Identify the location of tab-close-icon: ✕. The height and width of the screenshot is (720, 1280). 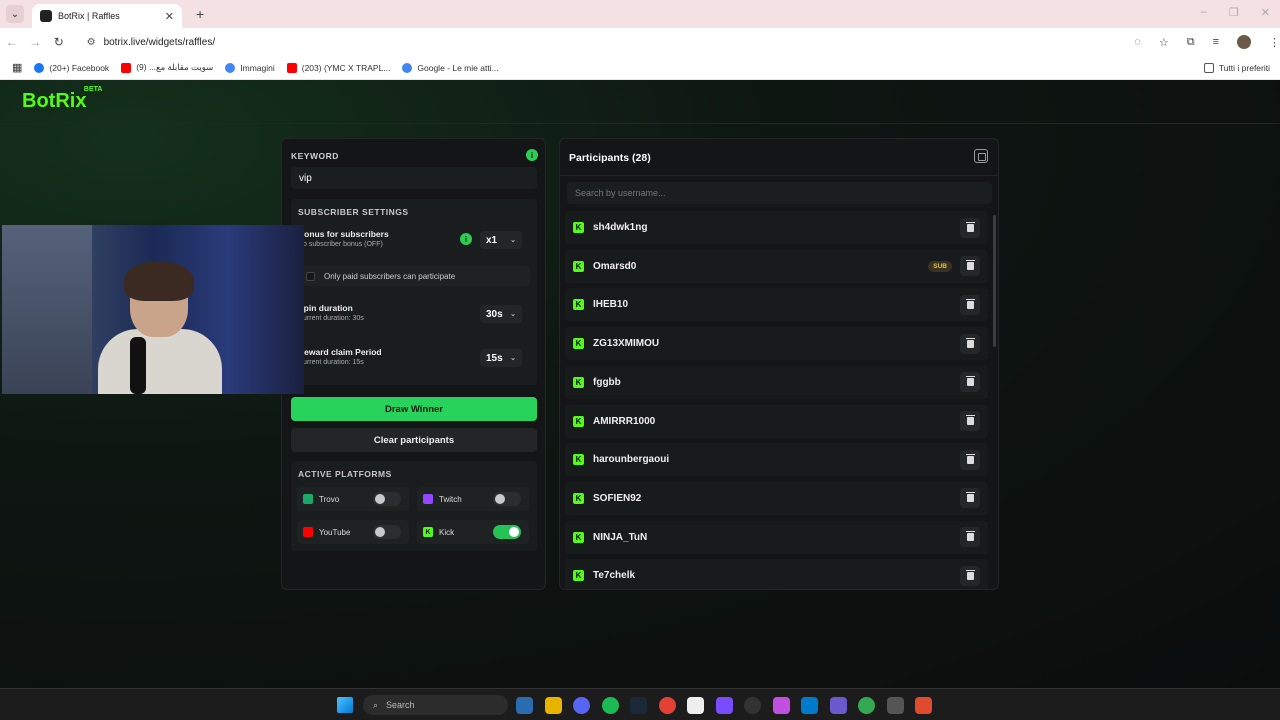
(169, 16).